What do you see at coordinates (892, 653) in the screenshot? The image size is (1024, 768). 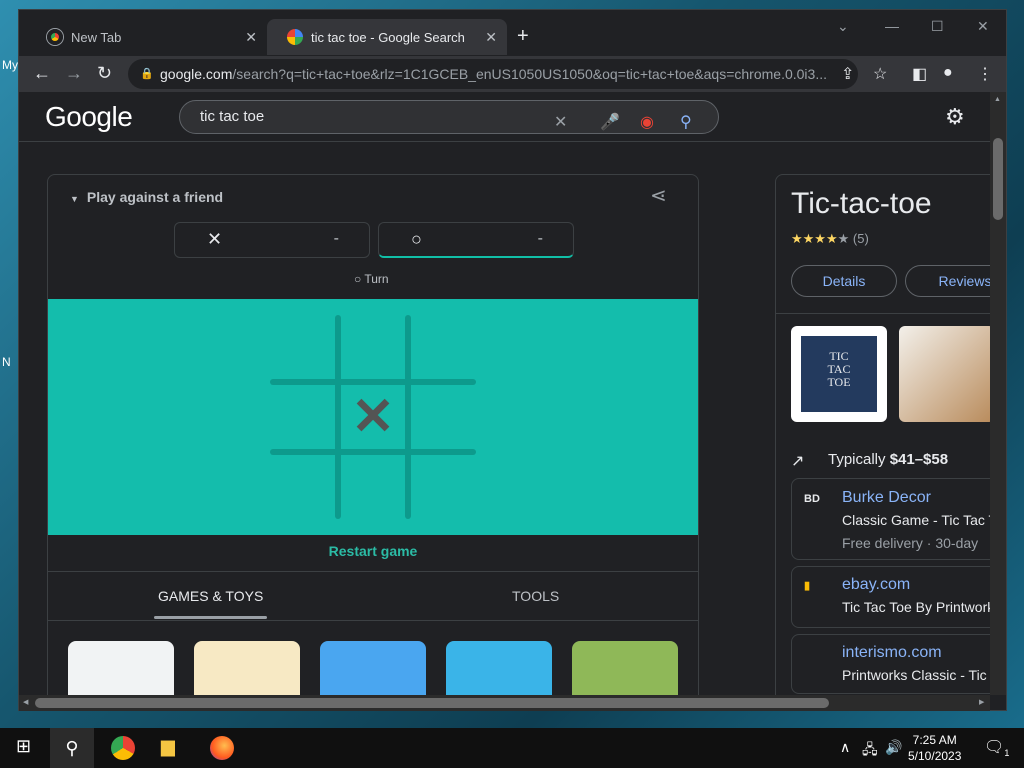 I see `store-name: interismo.com` at bounding box center [892, 653].